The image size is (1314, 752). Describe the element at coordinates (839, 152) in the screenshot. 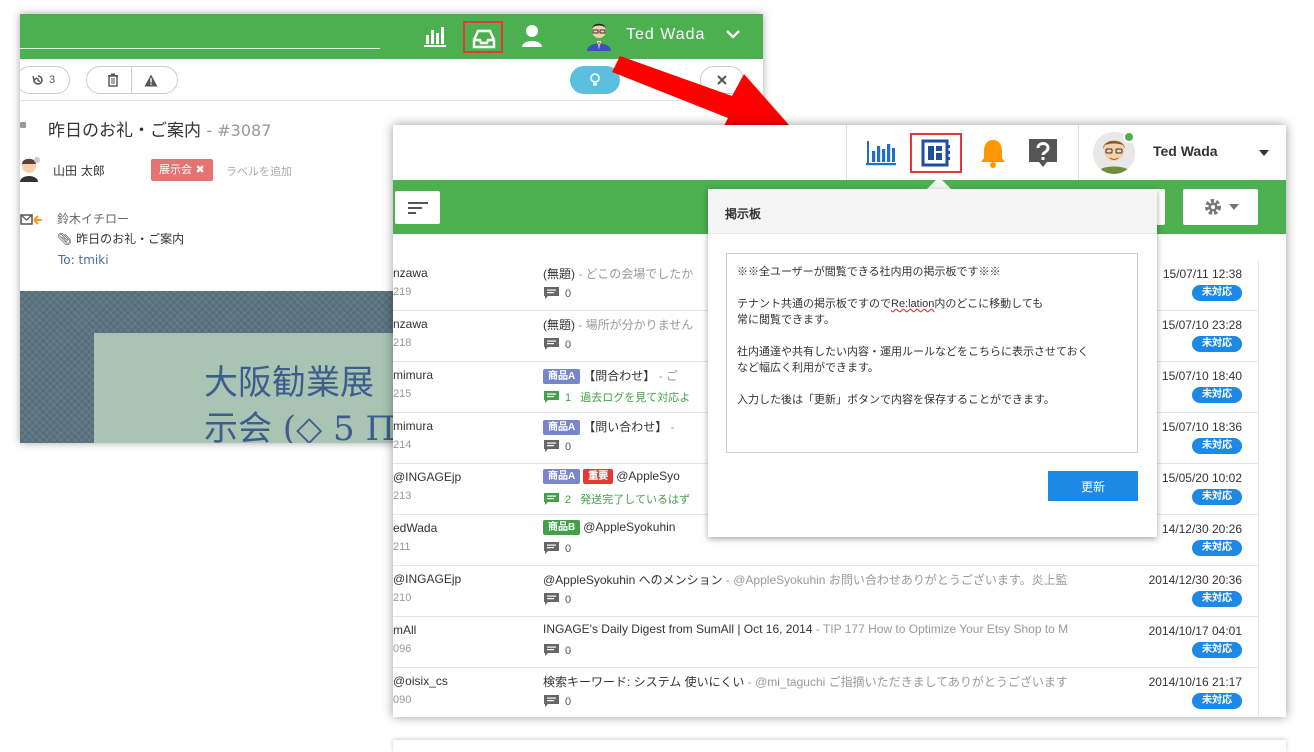

I see `front-header: Ted Wada` at that location.